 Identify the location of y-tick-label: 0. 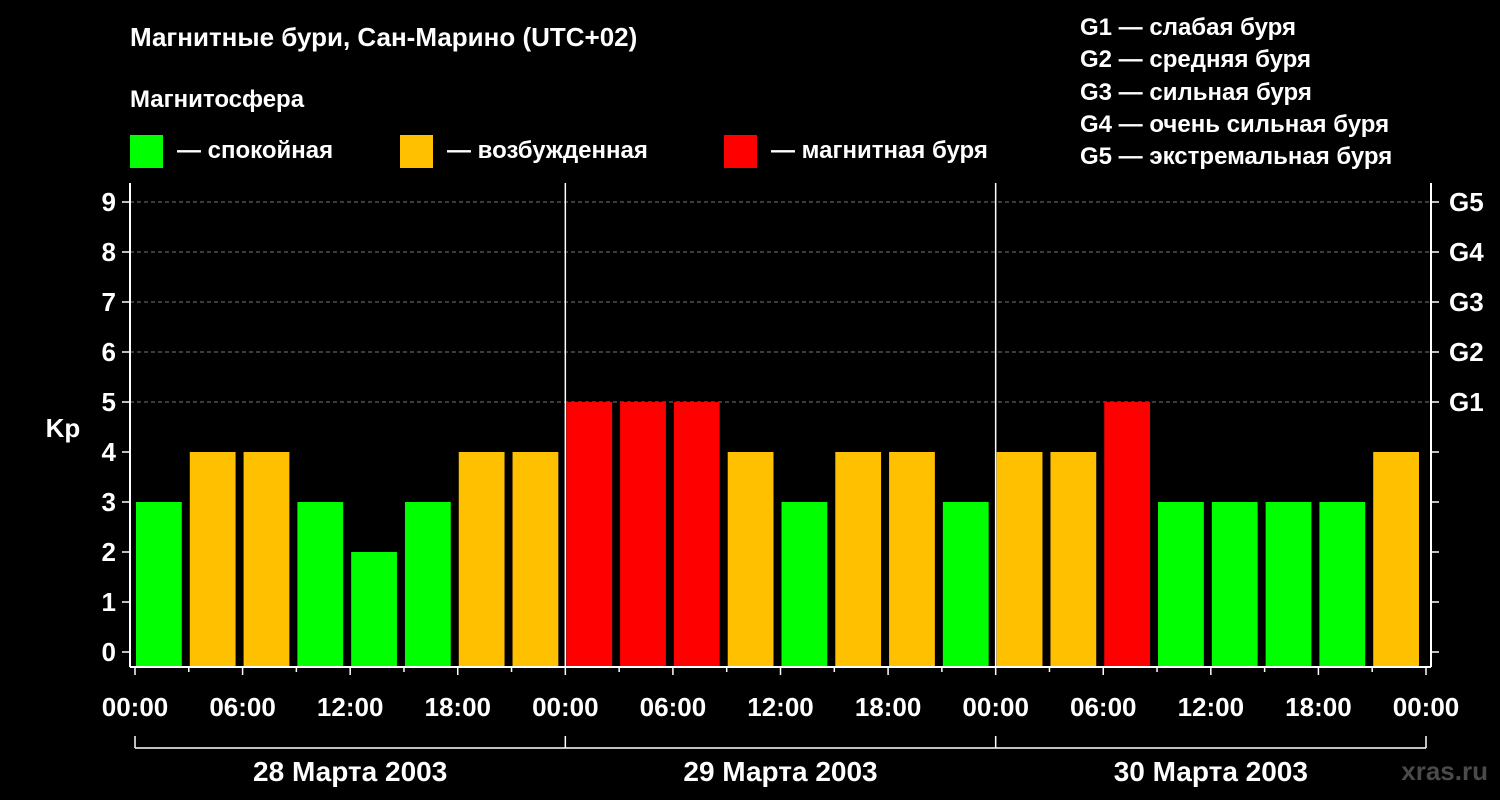
(109, 652).